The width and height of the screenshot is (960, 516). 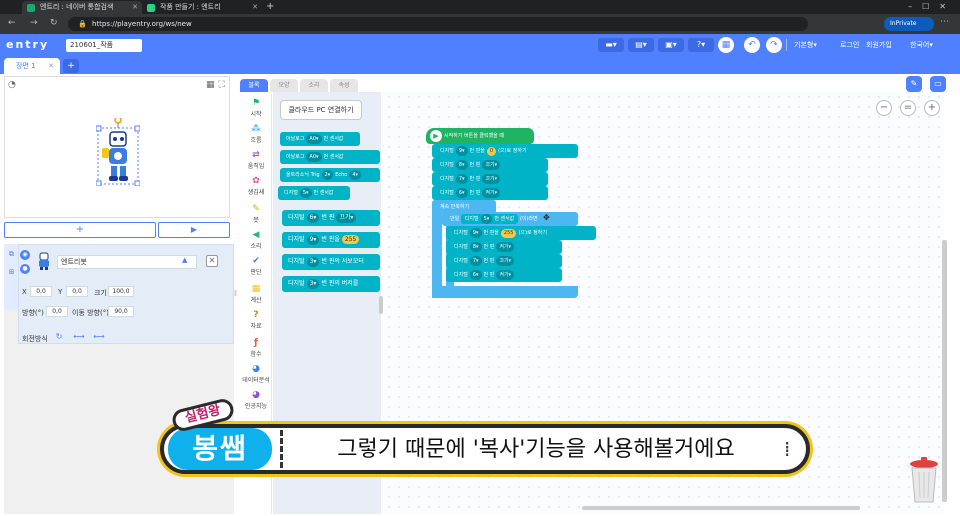 I want to click on category-flow: ⁂ 흐름, so click(x=256, y=134).